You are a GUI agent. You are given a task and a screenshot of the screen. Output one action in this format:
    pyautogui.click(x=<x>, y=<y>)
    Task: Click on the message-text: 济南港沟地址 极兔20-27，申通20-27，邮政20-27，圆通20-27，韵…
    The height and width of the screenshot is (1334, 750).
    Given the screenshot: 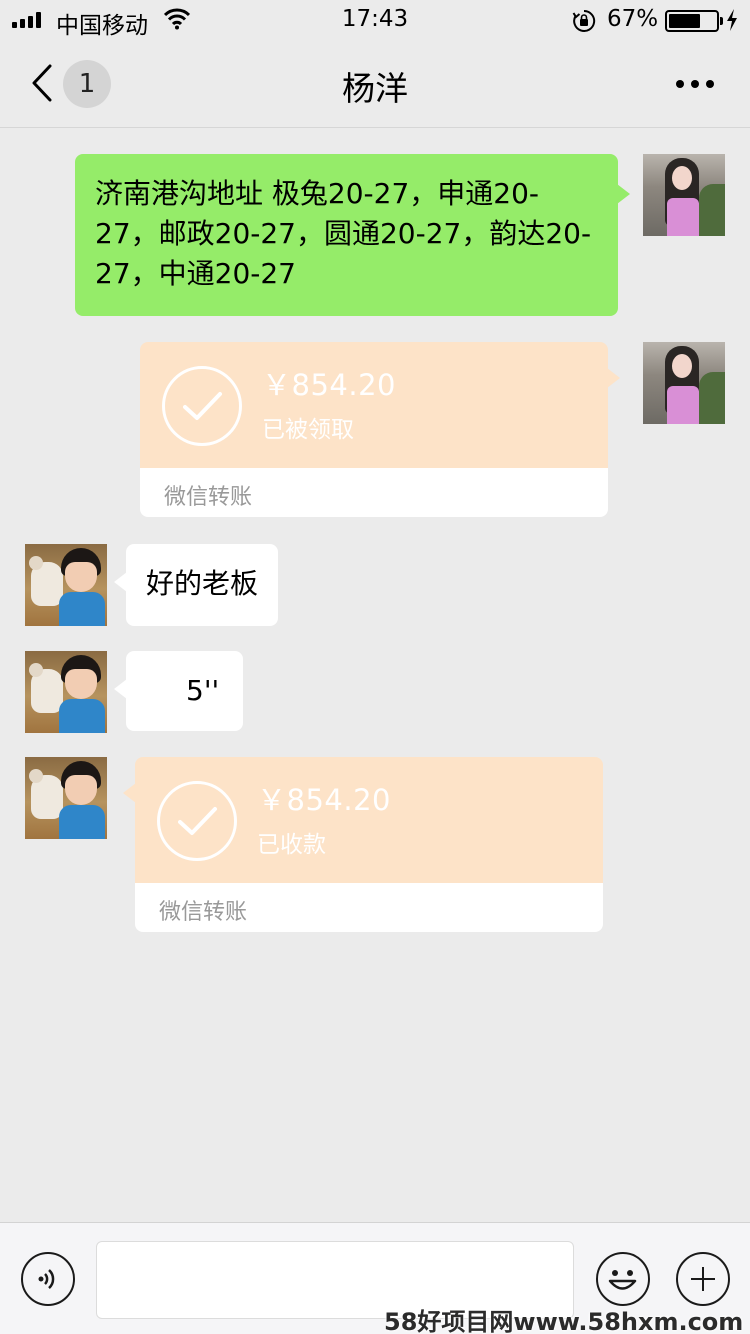 What is the action you would take?
    pyautogui.click(x=343, y=233)
    